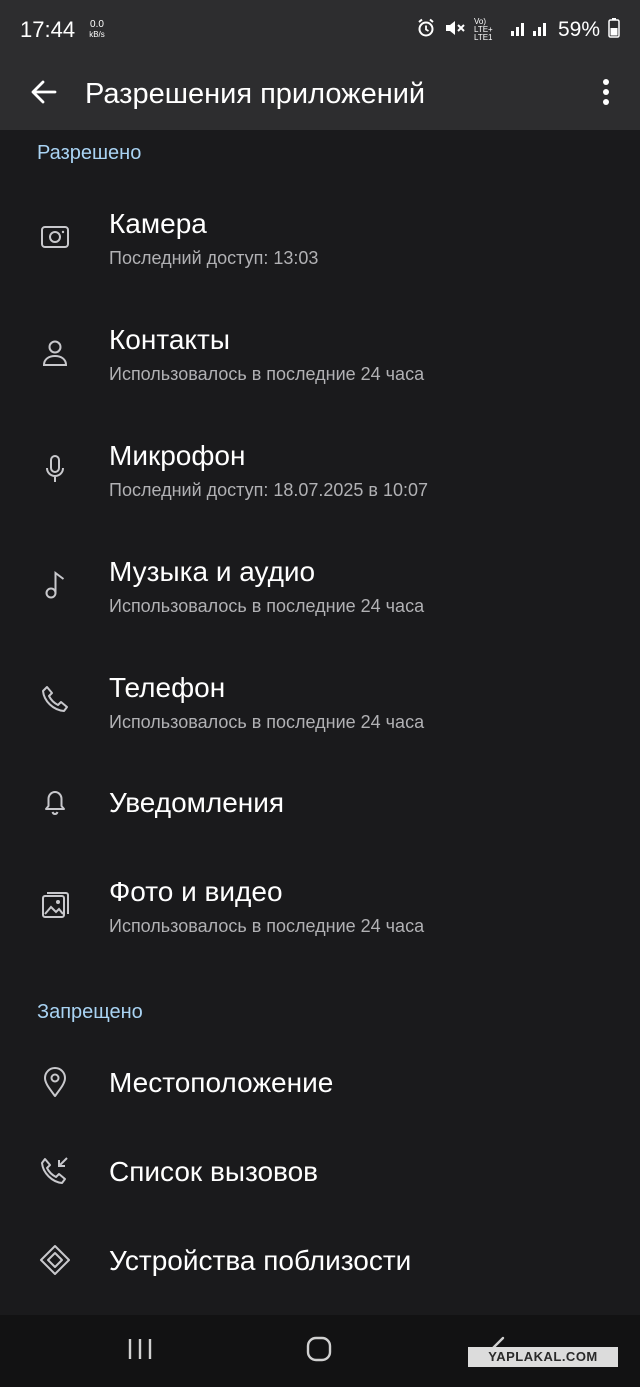 The height and width of the screenshot is (1387, 640). What do you see at coordinates (320, 240) in the screenshot?
I see `permission-item-camera: Камера Последний доступ: 13:03` at bounding box center [320, 240].